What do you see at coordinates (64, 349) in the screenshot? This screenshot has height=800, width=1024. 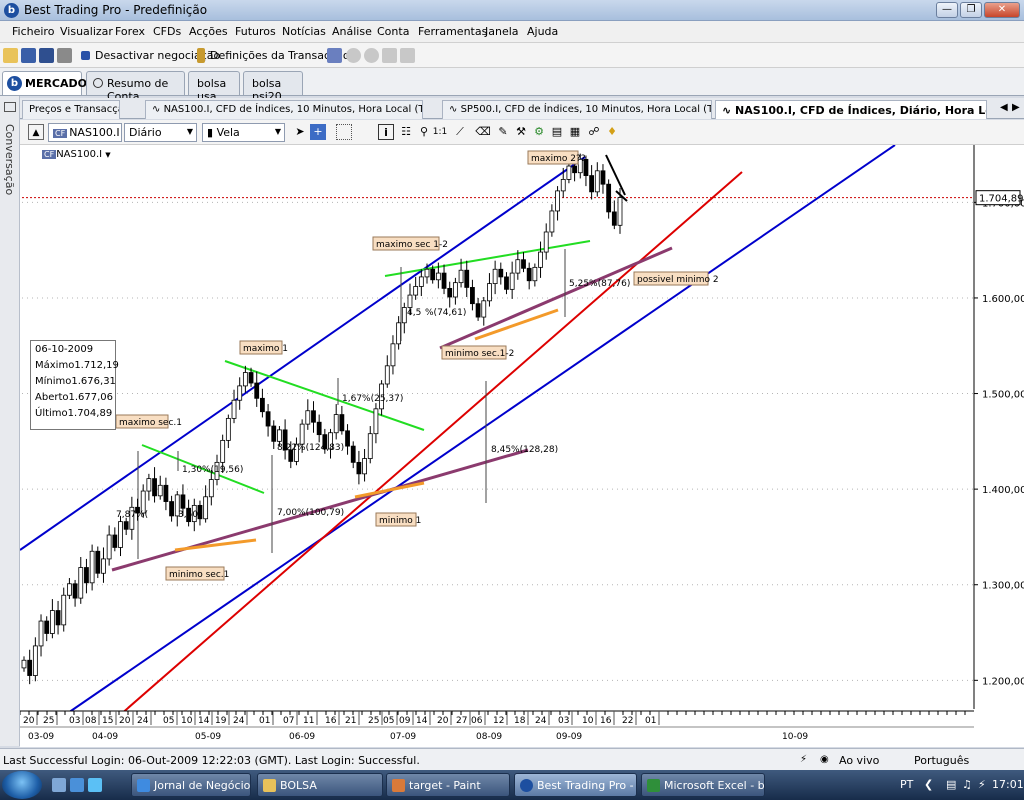 I see `info-date: 06-10-2009` at bounding box center [64, 349].